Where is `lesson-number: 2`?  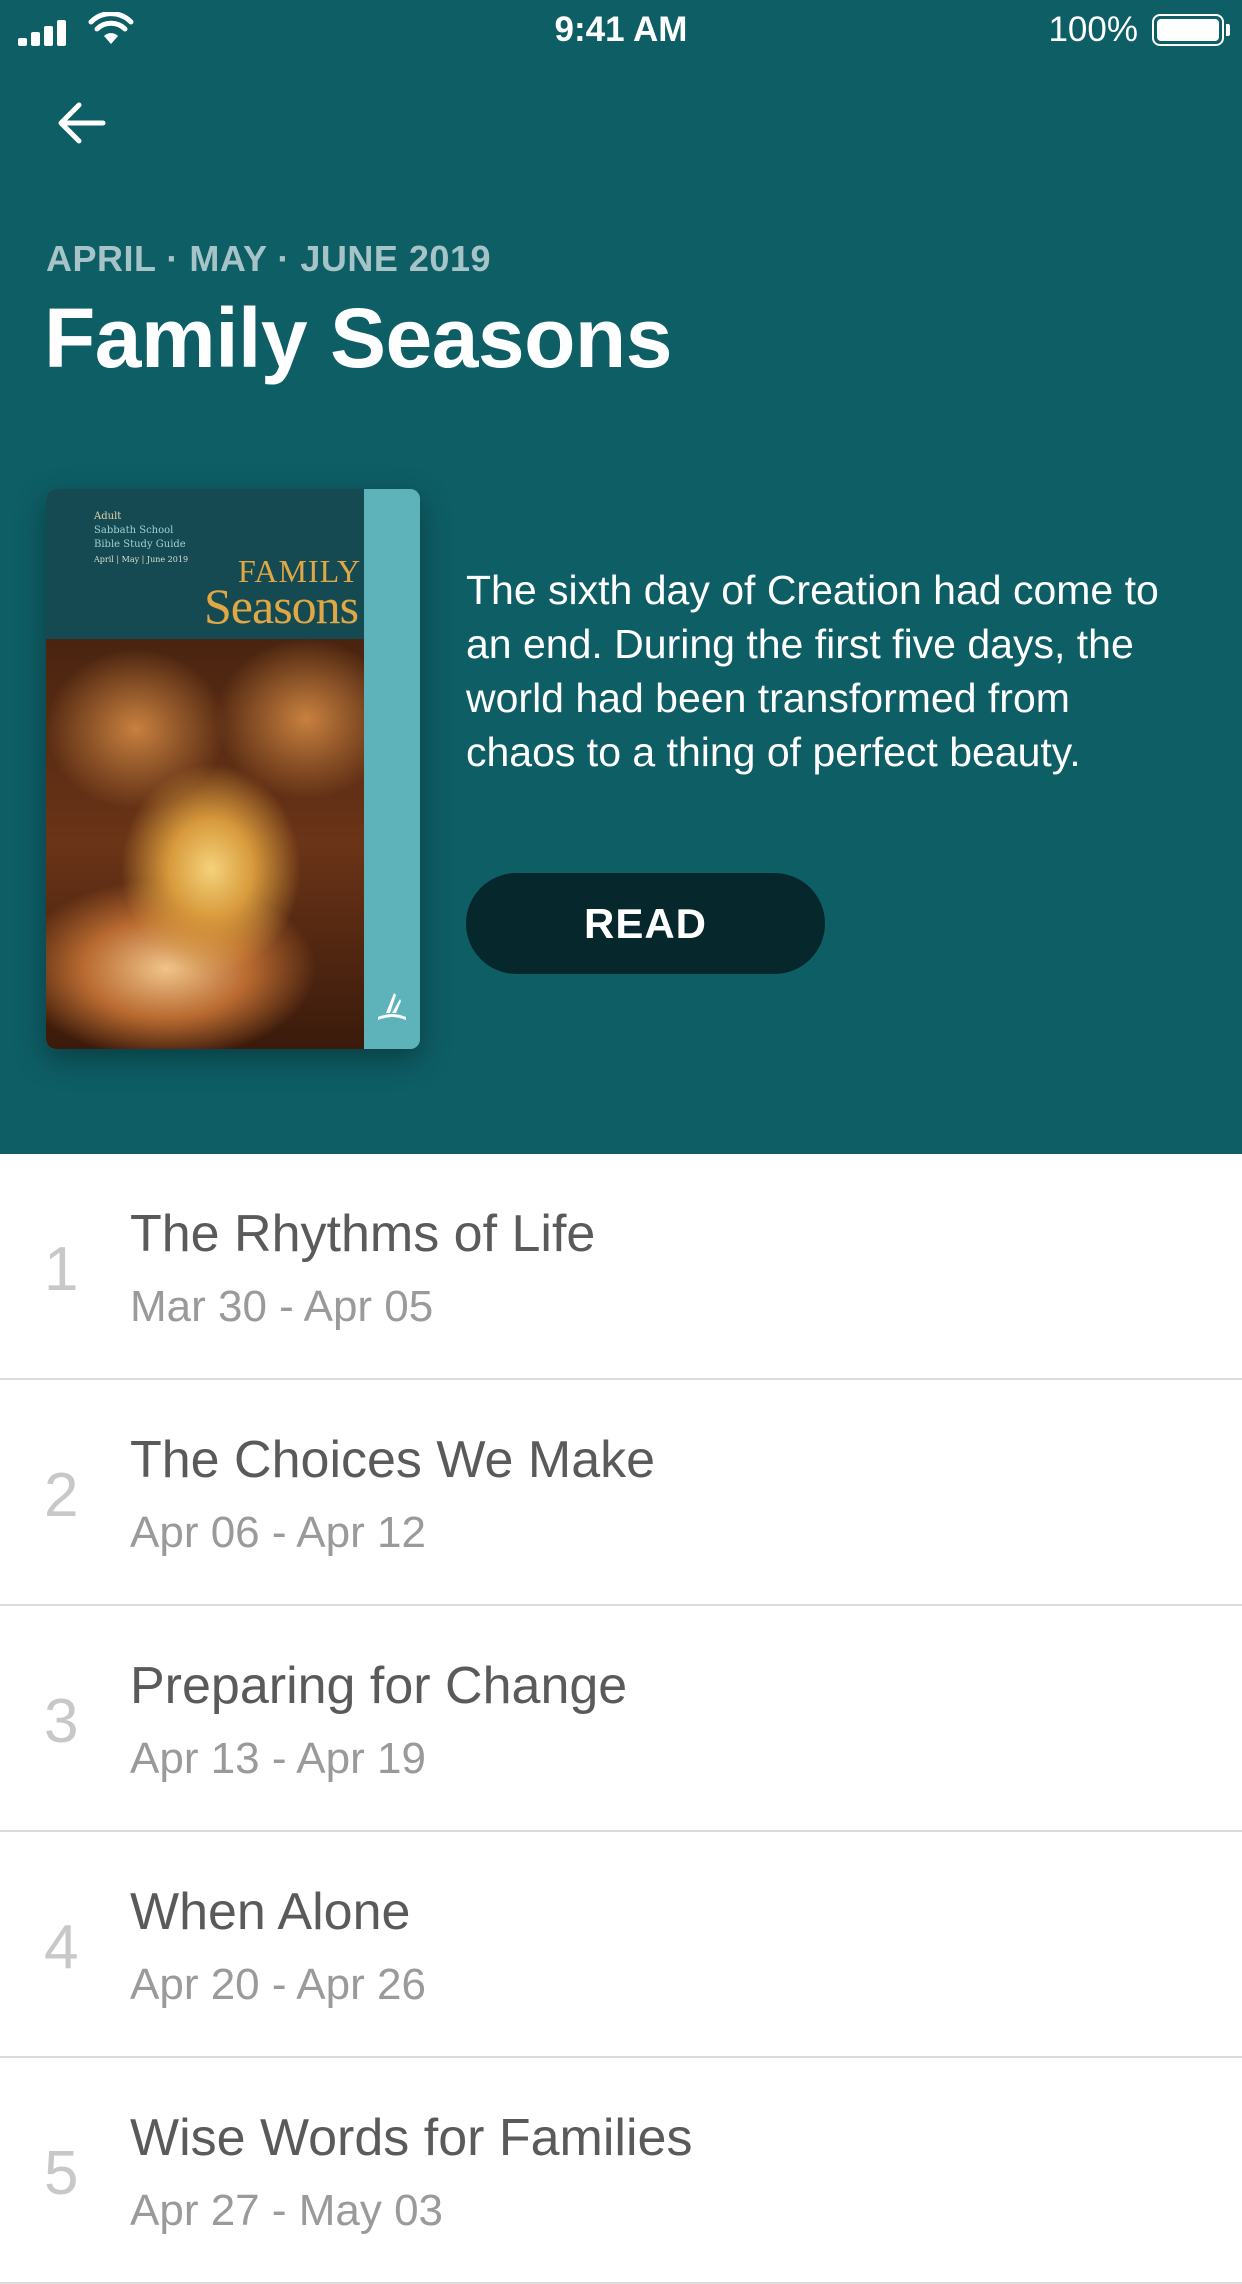 lesson-number: 2 is located at coordinates (61, 1495).